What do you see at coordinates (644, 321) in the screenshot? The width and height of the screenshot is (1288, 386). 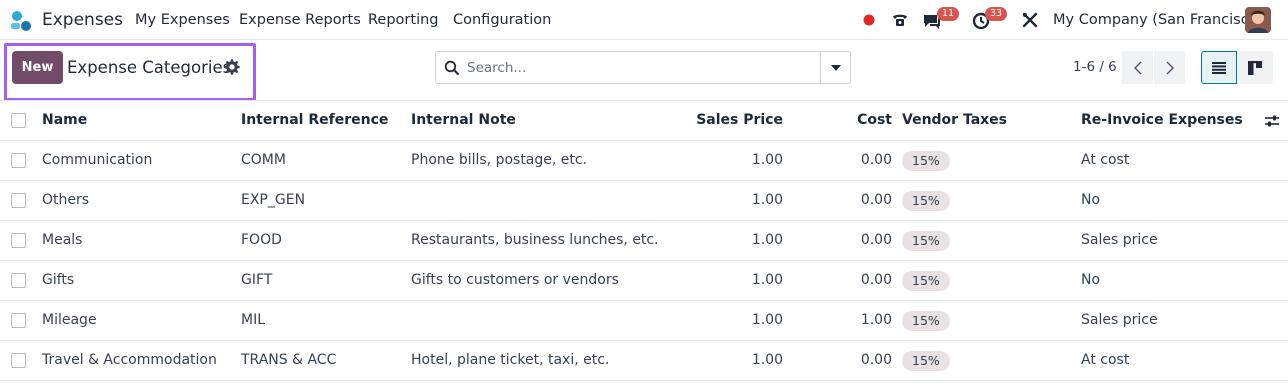 I see `table-row: Mileage MIL 1.00 1.00 15% Sales price` at bounding box center [644, 321].